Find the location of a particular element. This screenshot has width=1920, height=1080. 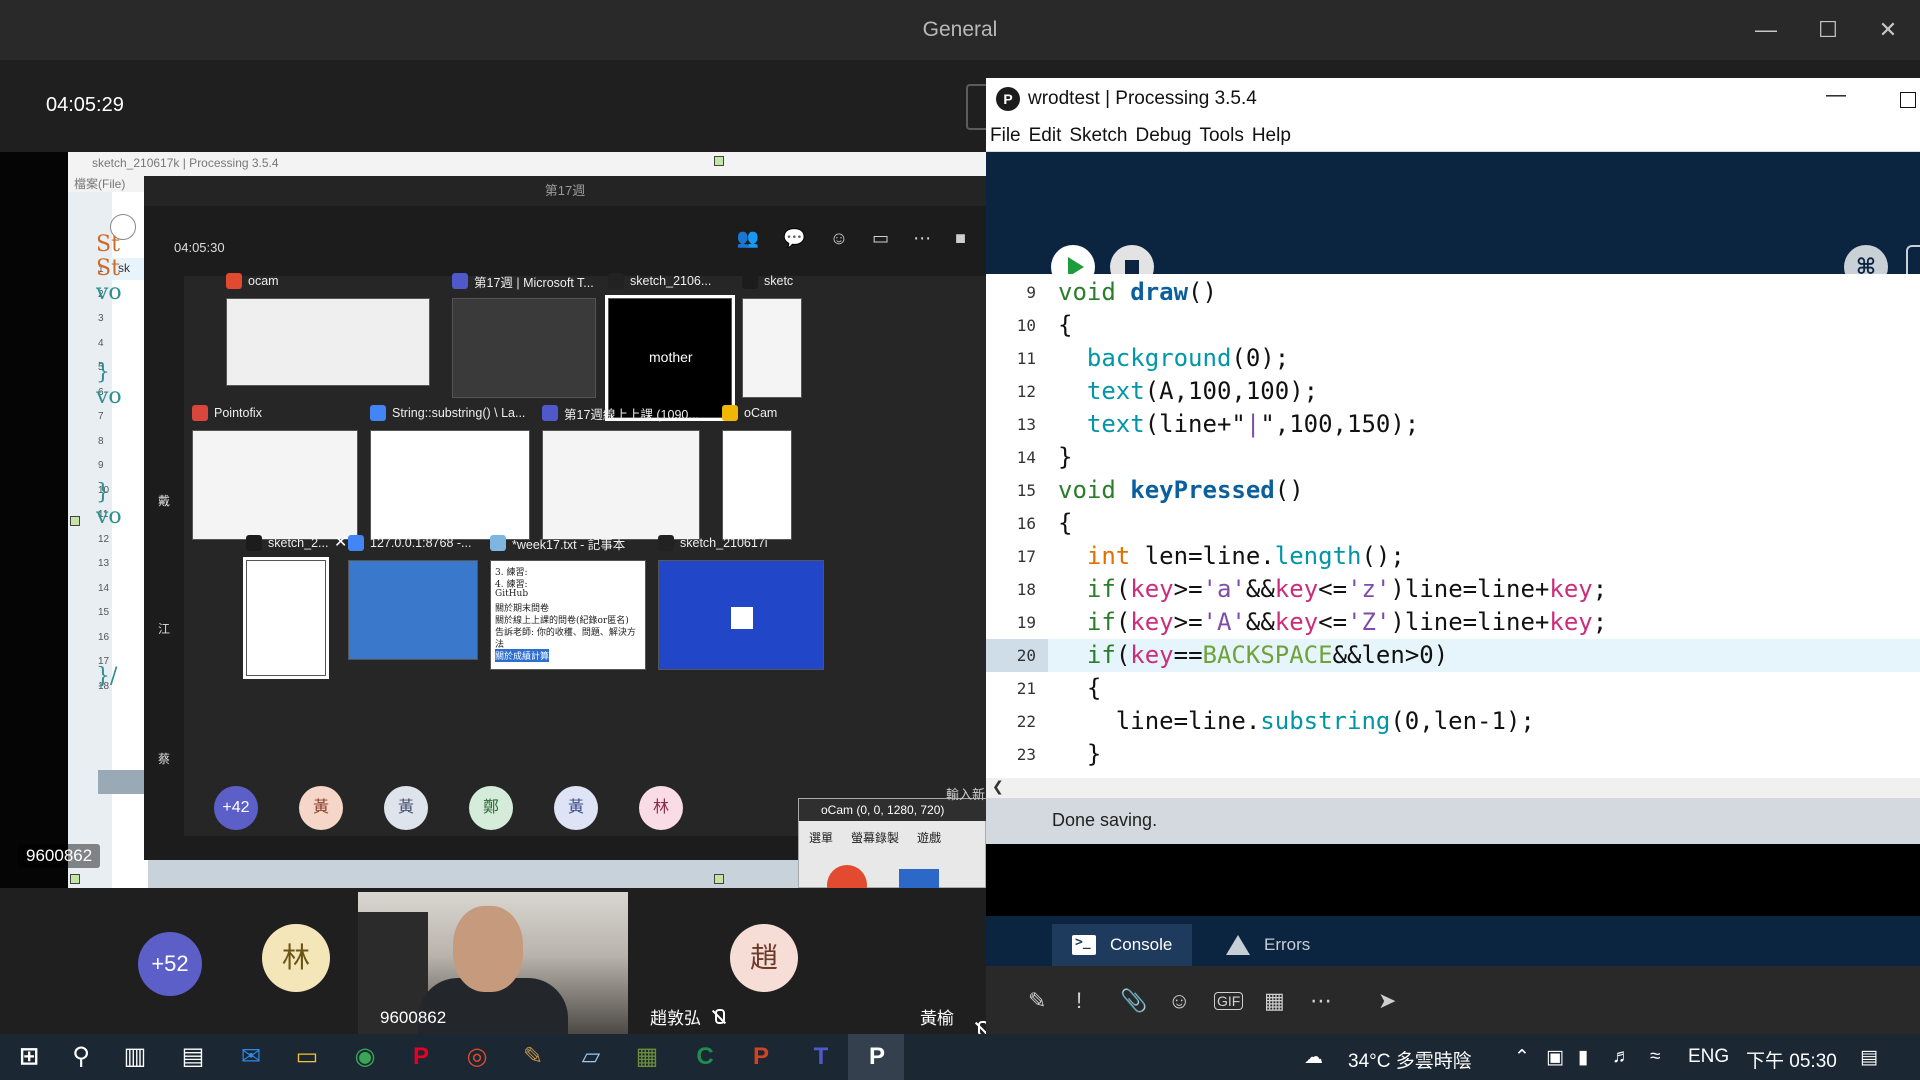

code-text: text(A,100,100); is located at coordinates (1202, 391).